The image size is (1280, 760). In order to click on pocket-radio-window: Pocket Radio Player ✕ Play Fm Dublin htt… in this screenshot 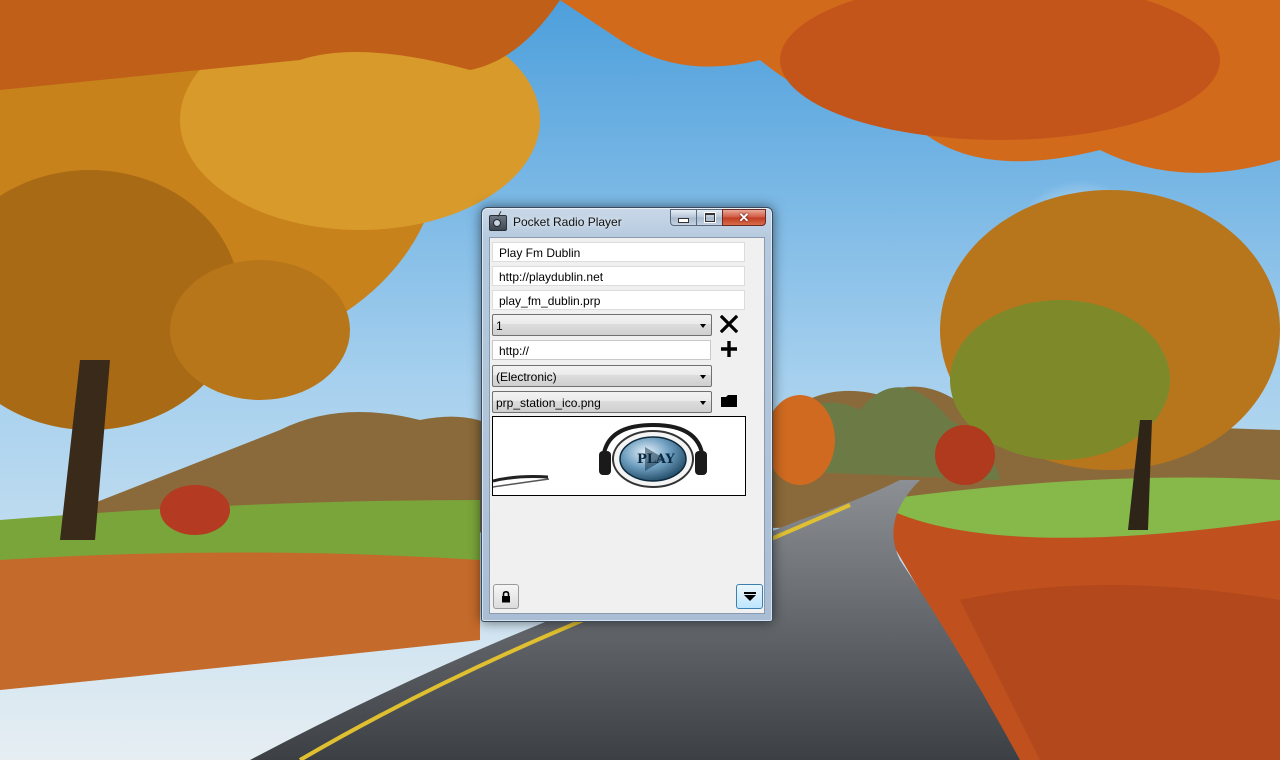, I will do `click(627, 414)`.